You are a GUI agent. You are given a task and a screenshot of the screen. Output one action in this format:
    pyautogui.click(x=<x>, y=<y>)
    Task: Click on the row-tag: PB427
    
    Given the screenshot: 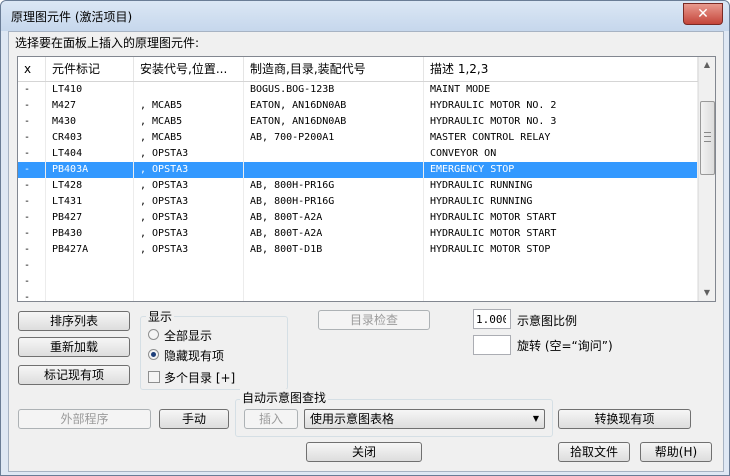 What is the action you would take?
    pyautogui.click(x=90, y=218)
    